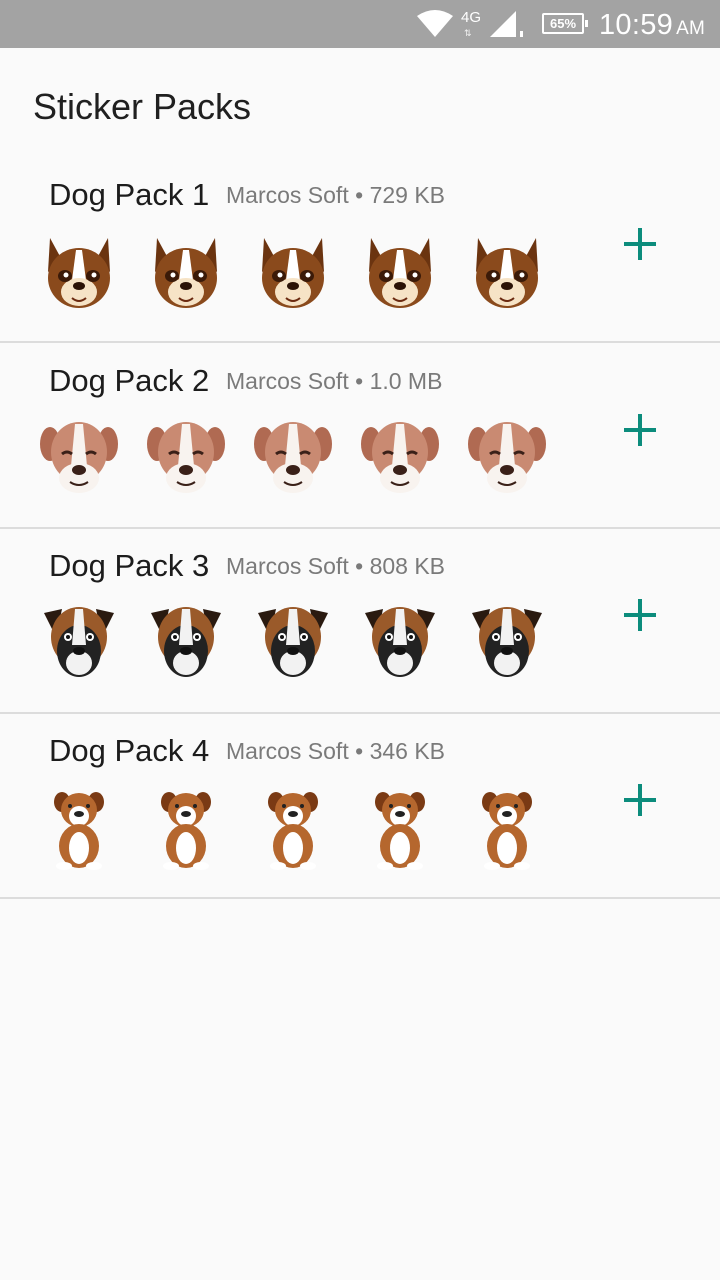  What do you see at coordinates (129, 565) in the screenshot?
I see `pack-name: Dog Pack 3` at bounding box center [129, 565].